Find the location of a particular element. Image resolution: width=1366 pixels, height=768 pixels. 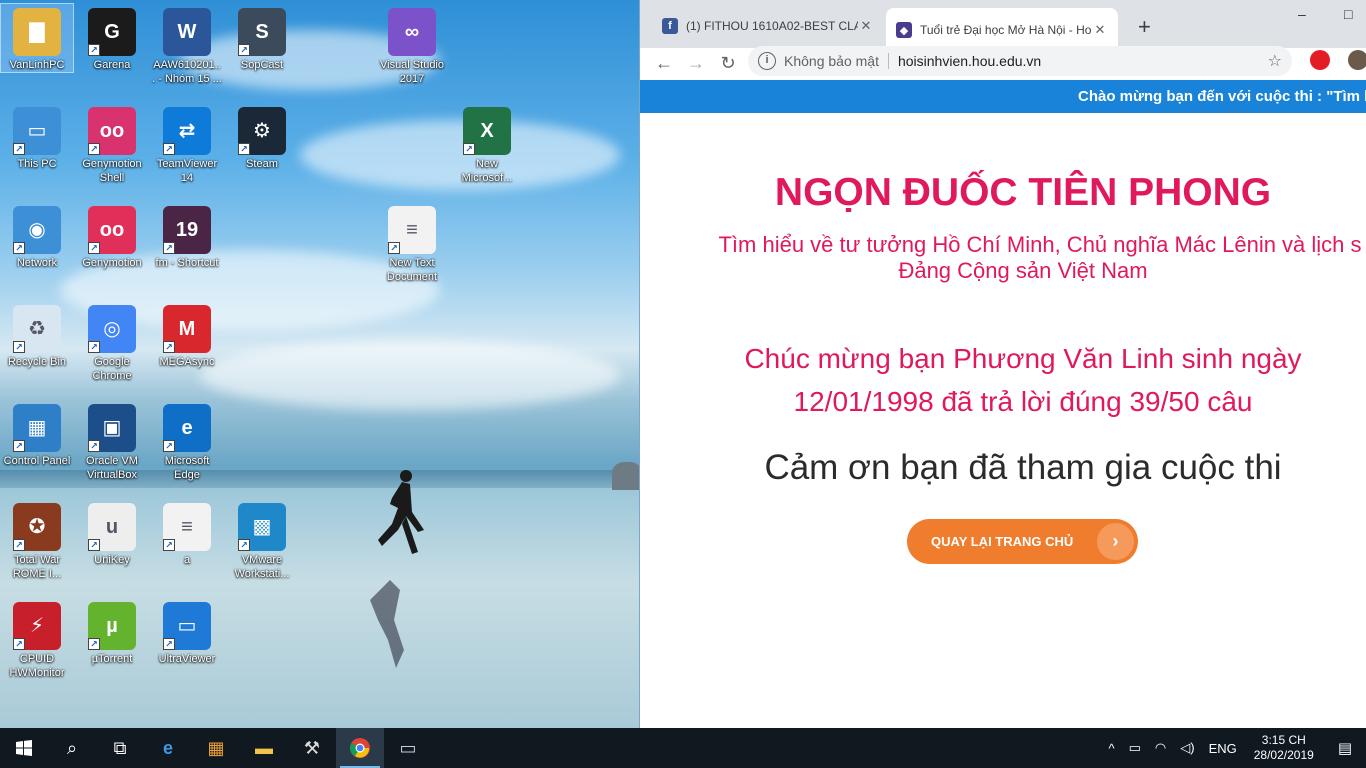

new-tab-button: + is located at coordinates (1144, 27).